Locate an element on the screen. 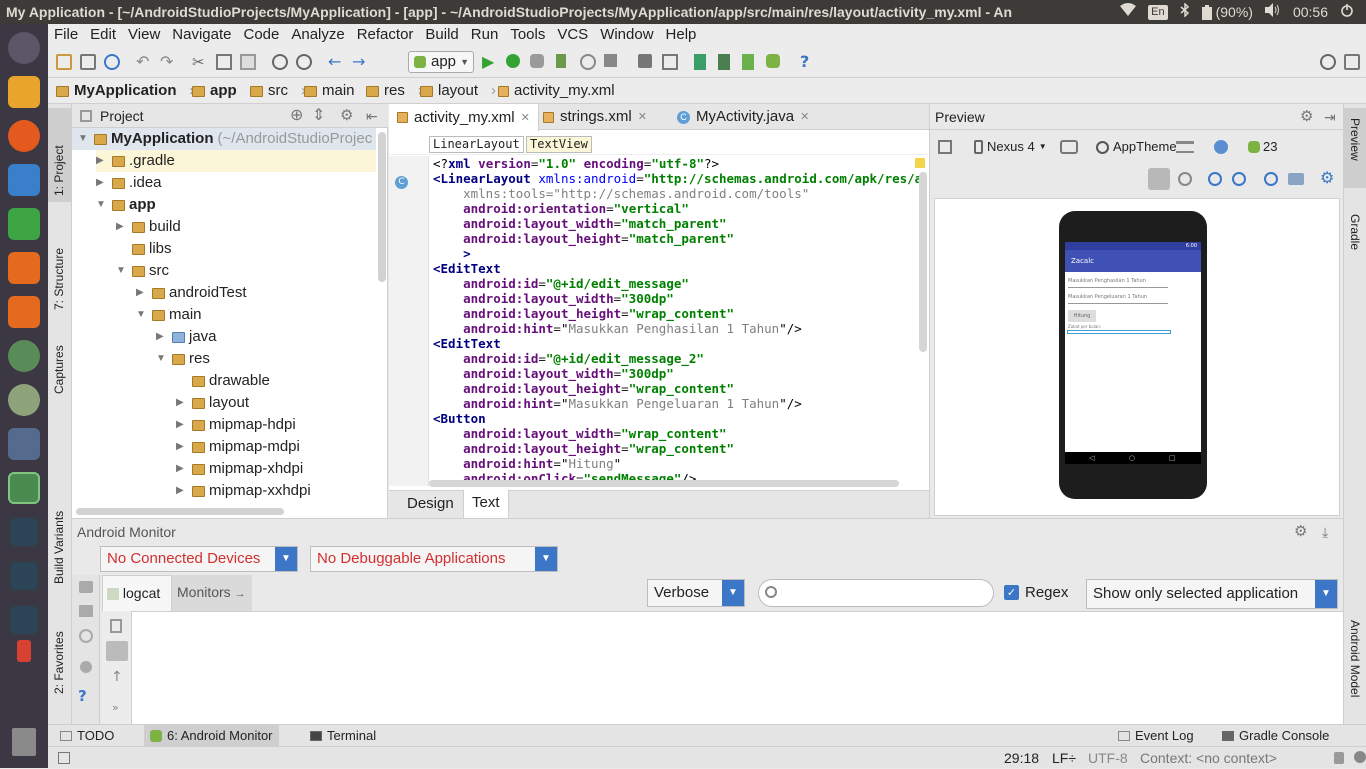 Image resolution: width=1366 pixels, height=769 pixels. redo-icon: ↷ is located at coordinates (168, 62).